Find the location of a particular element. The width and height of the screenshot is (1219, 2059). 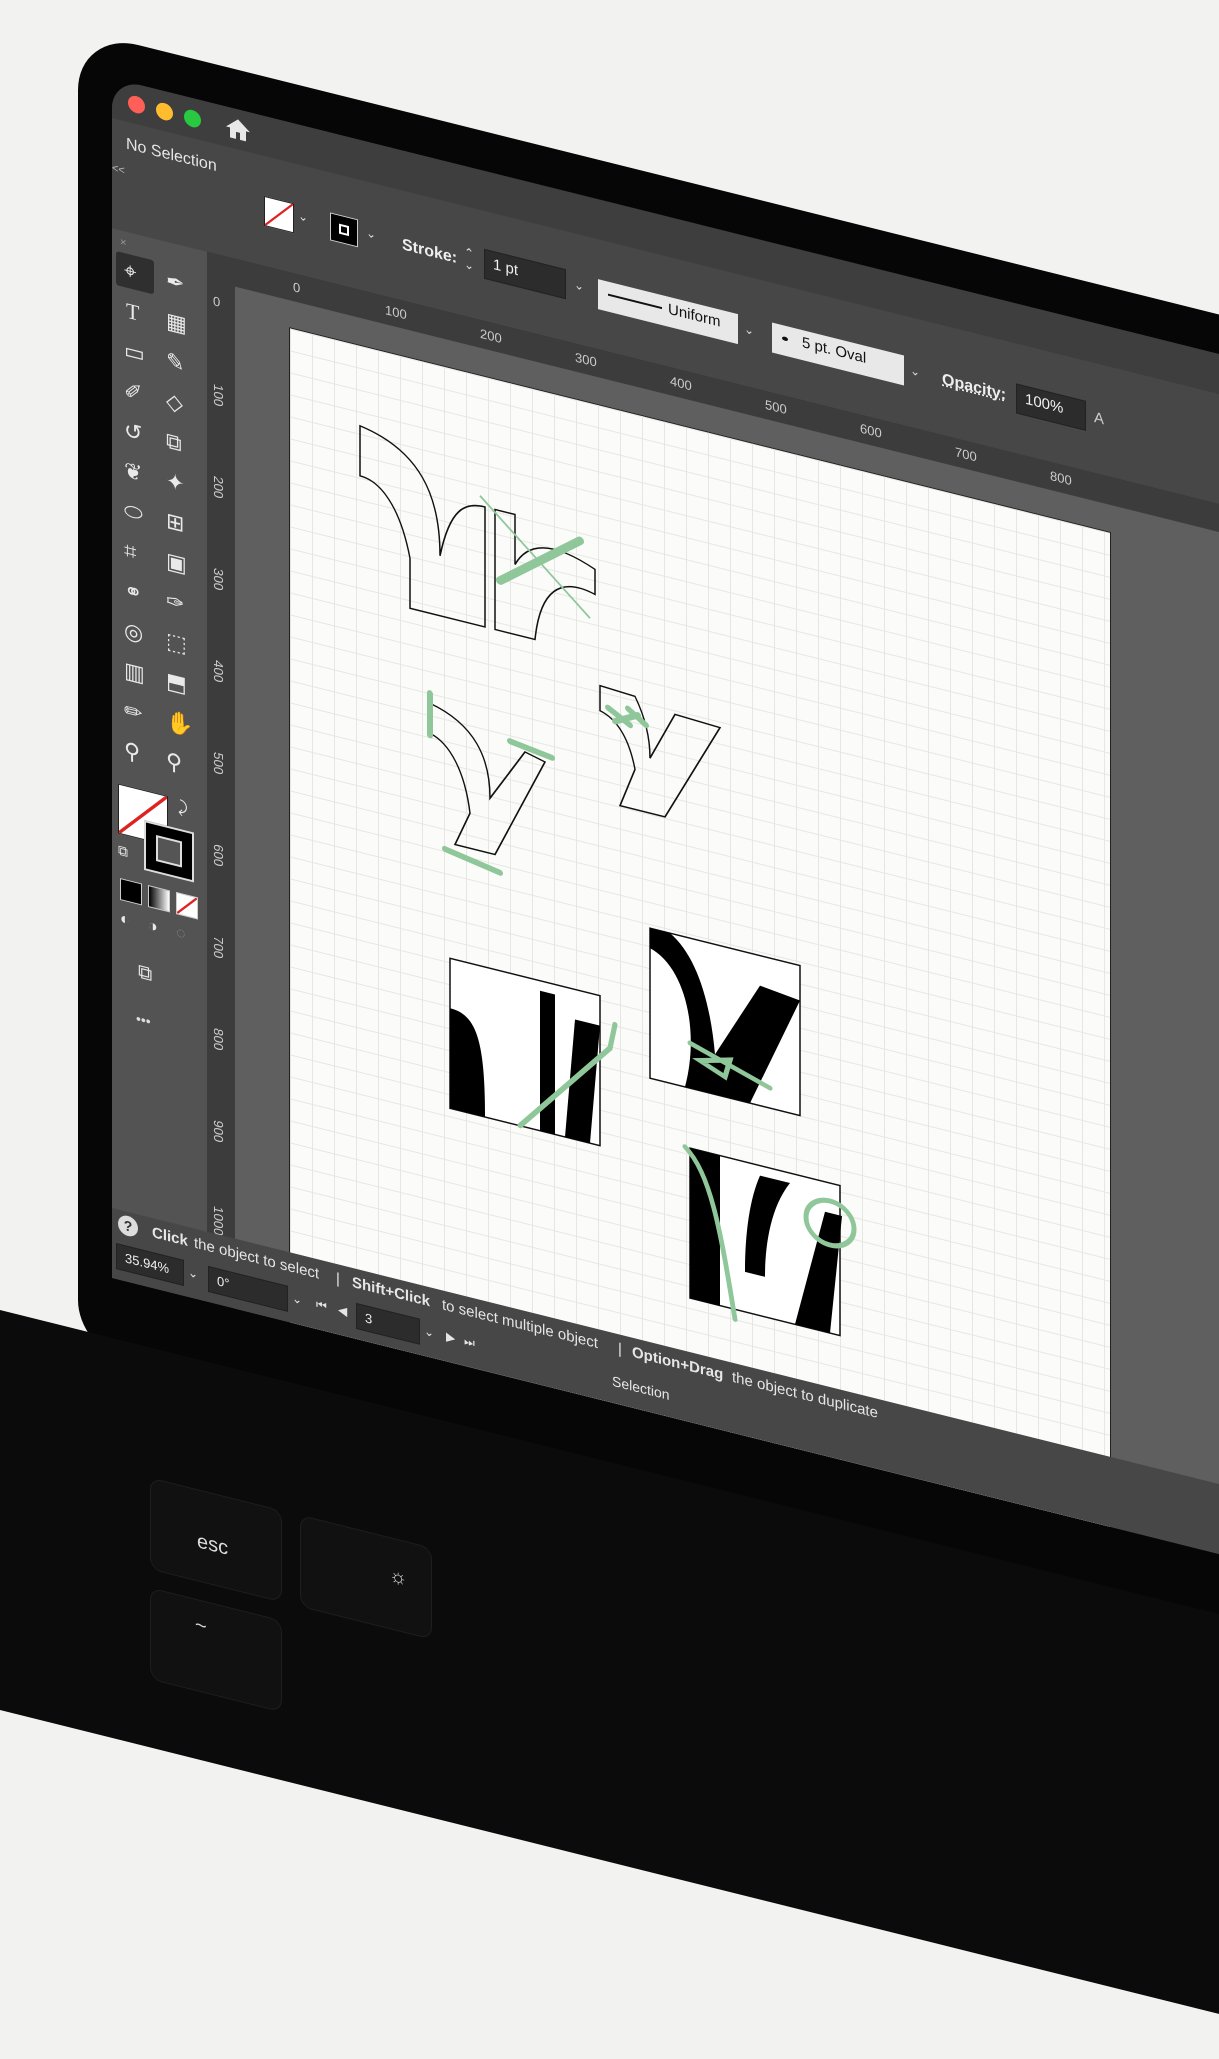

pencil-tool-icon: ✏ is located at coordinates (133, 712).